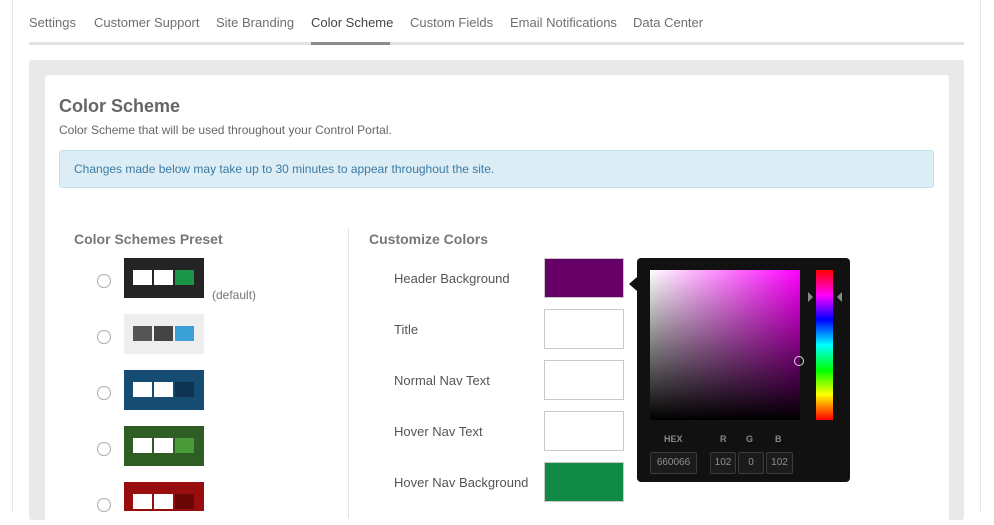  Describe the element at coordinates (584, 482) in the screenshot. I see `hover-nav-background-color-box` at that location.